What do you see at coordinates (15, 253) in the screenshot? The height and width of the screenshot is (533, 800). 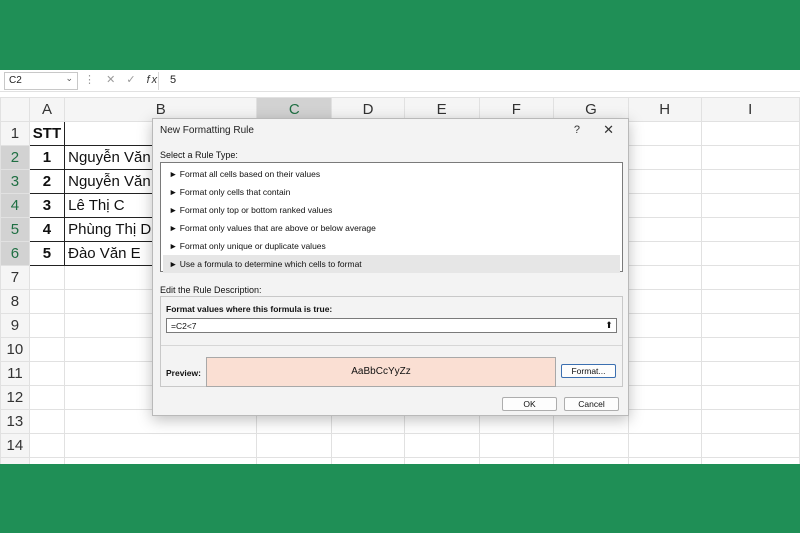 I see `row-header: 6` at bounding box center [15, 253].